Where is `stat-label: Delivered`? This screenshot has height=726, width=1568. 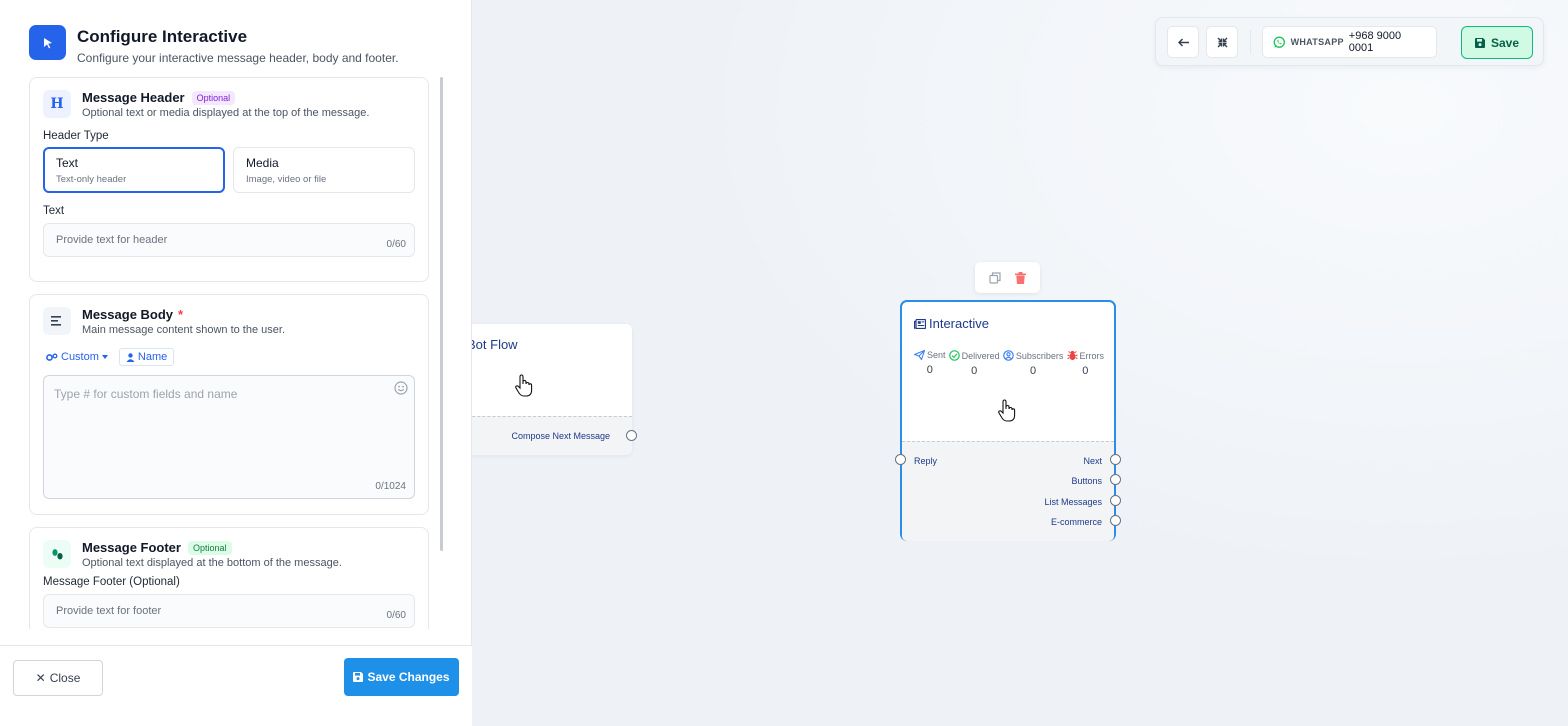
stat-label: Delivered is located at coordinates (980, 355).